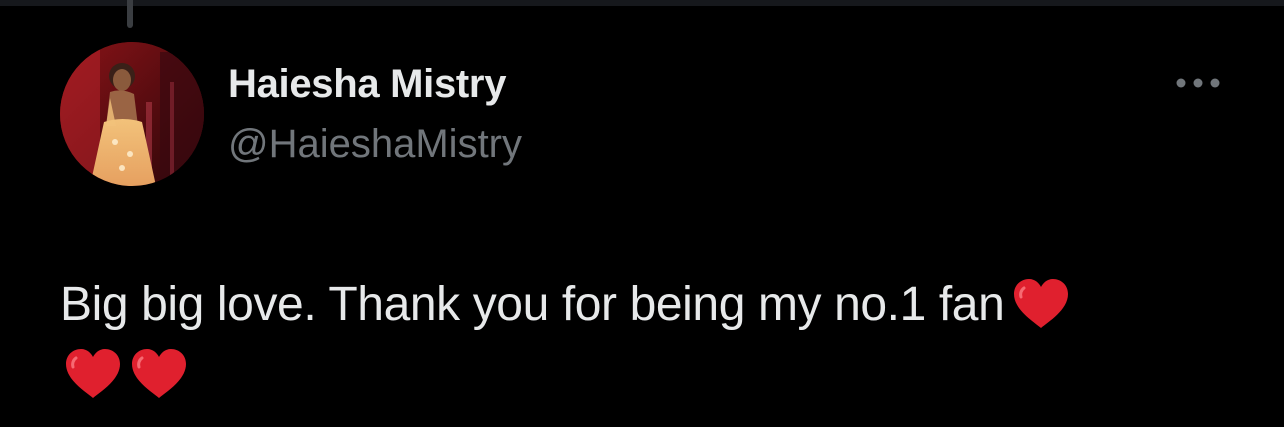 The width and height of the screenshot is (1284, 427). I want to click on avatar-image, so click(132, 114).